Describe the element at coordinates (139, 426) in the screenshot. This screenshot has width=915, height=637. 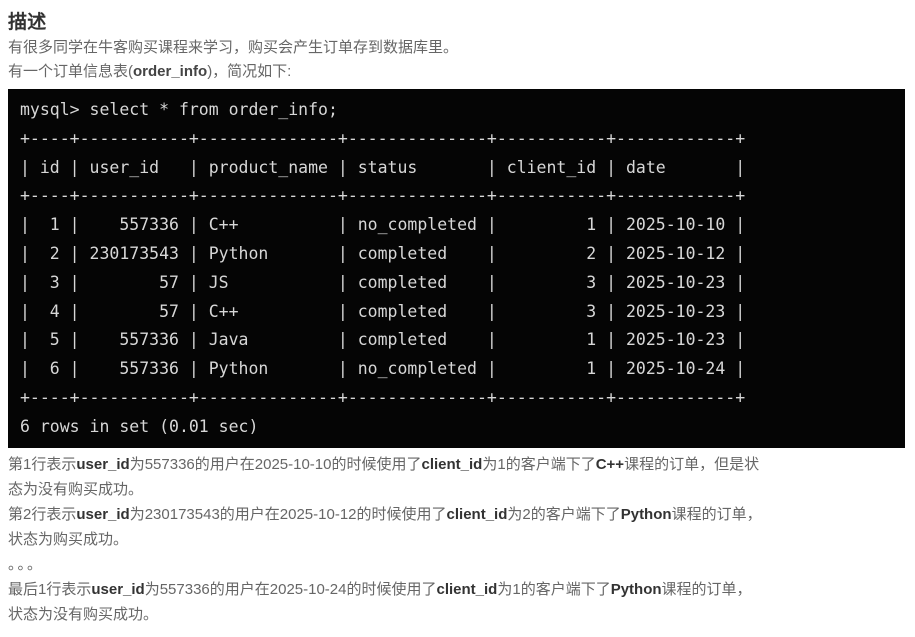
I see `terminal-footer-rowcount: 6 rows in set (0.01 sec)` at that location.